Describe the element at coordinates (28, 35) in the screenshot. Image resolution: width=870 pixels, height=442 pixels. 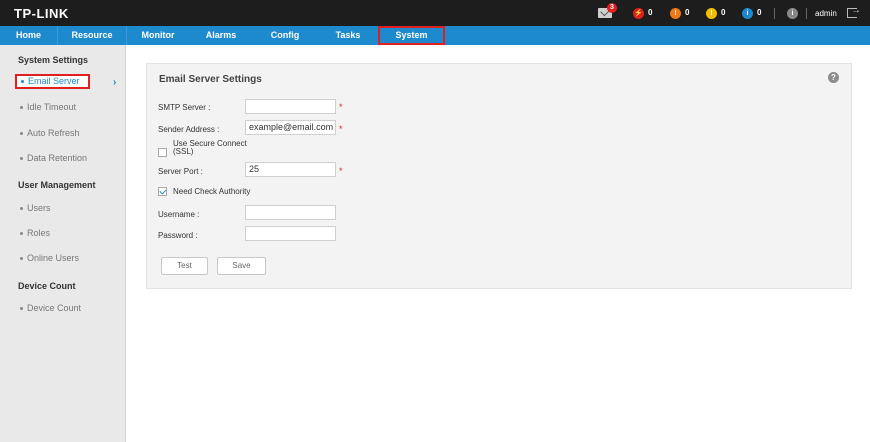
I see `tab-home: Home` at that location.